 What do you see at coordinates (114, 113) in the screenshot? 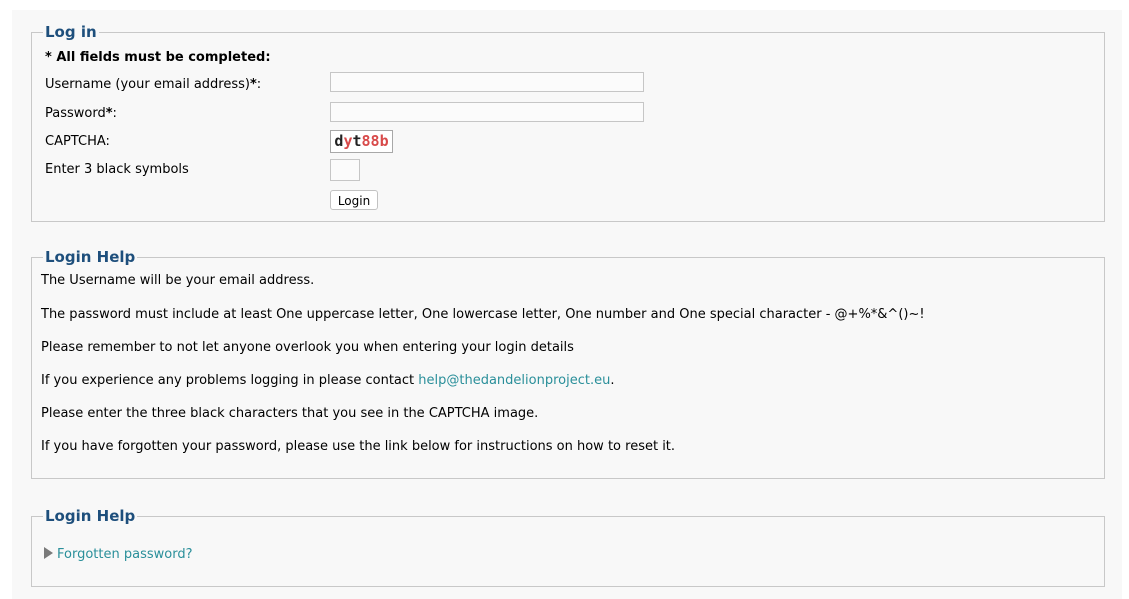
I see `password-colon: :` at bounding box center [114, 113].